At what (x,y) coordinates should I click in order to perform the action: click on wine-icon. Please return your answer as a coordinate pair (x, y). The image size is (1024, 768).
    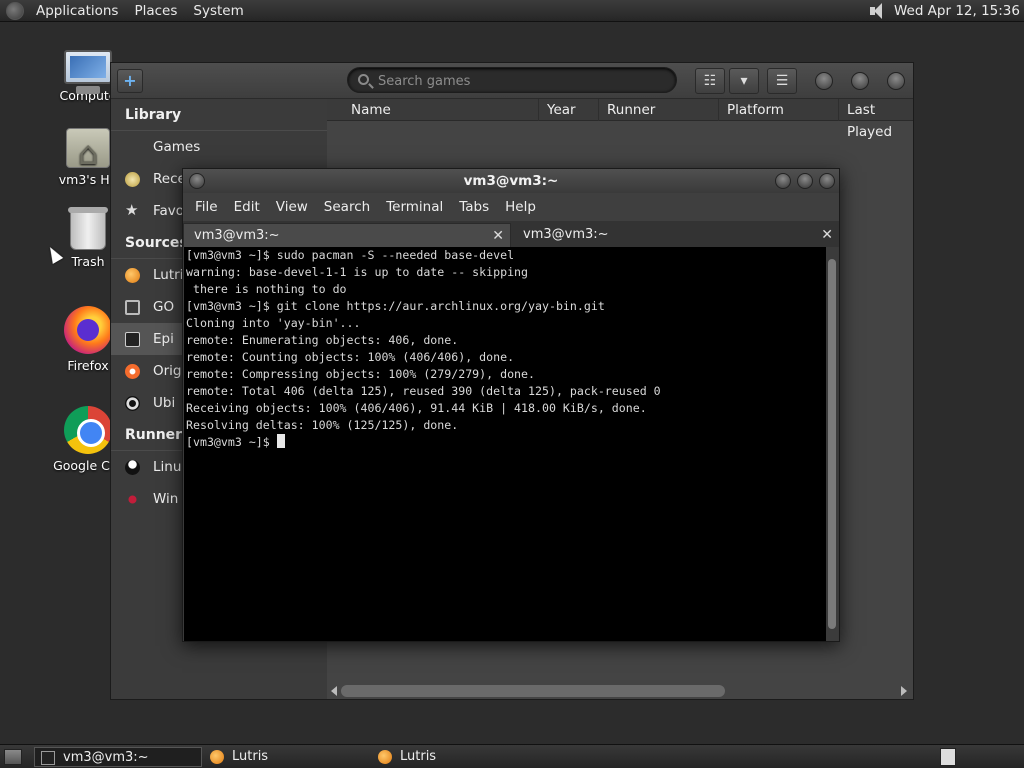
    Looking at the image, I should click on (132, 499).